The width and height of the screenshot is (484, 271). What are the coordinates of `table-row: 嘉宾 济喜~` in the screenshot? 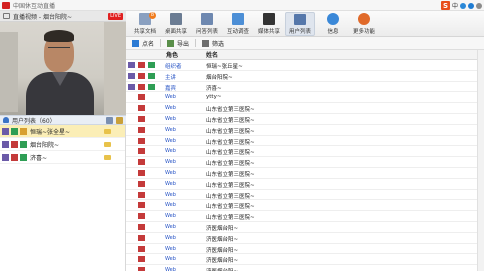 It's located at (301, 87).